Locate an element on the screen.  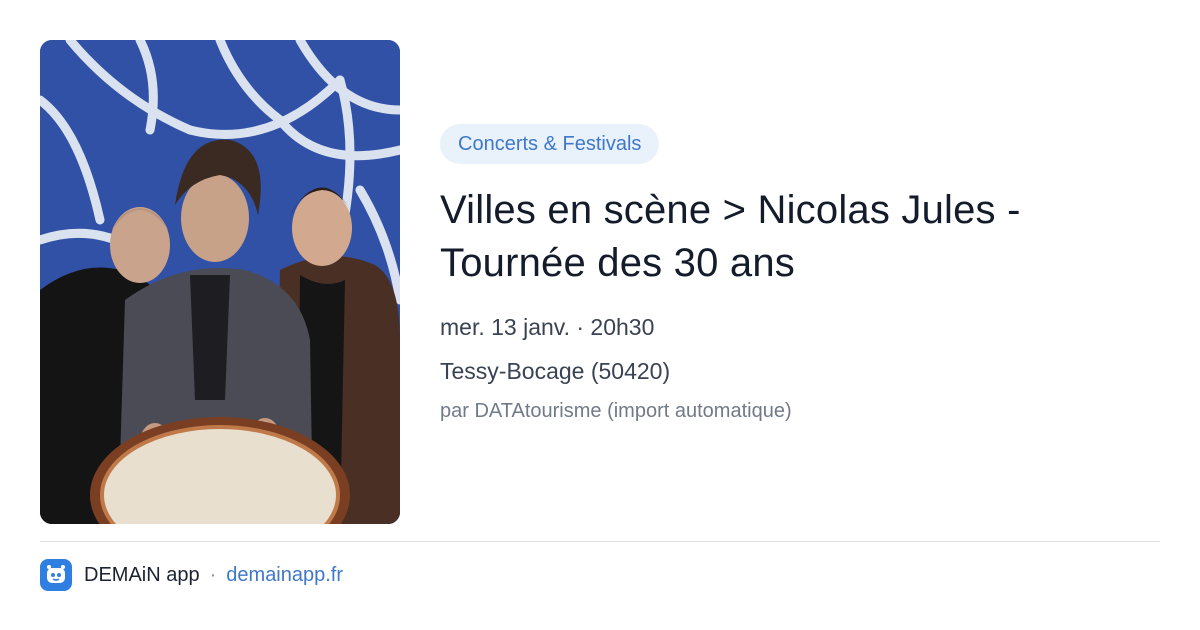
face-icon is located at coordinates (56, 574).